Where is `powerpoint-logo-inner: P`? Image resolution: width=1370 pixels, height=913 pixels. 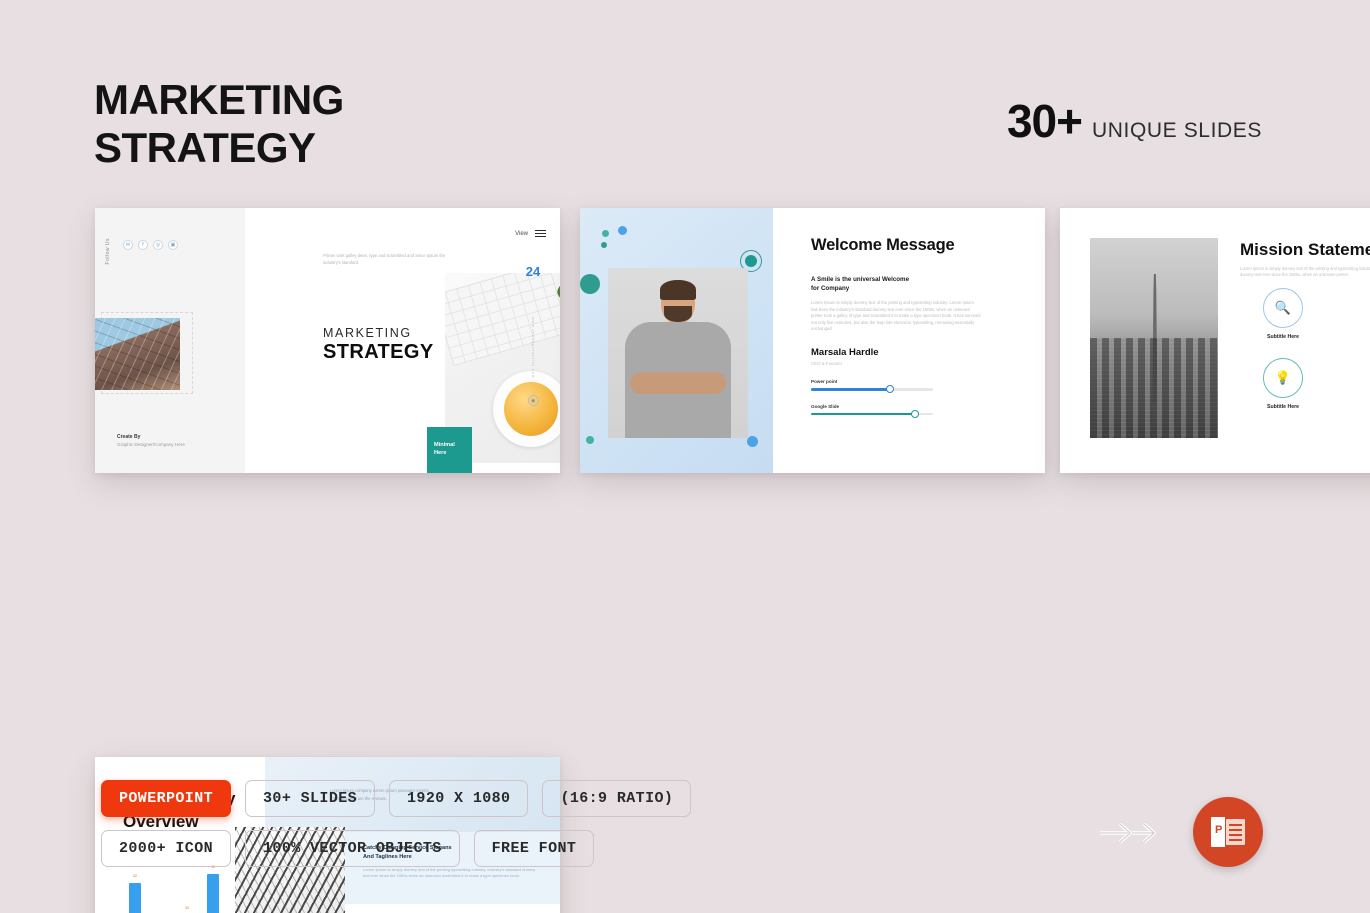 powerpoint-logo-inner: P is located at coordinates (1228, 832).